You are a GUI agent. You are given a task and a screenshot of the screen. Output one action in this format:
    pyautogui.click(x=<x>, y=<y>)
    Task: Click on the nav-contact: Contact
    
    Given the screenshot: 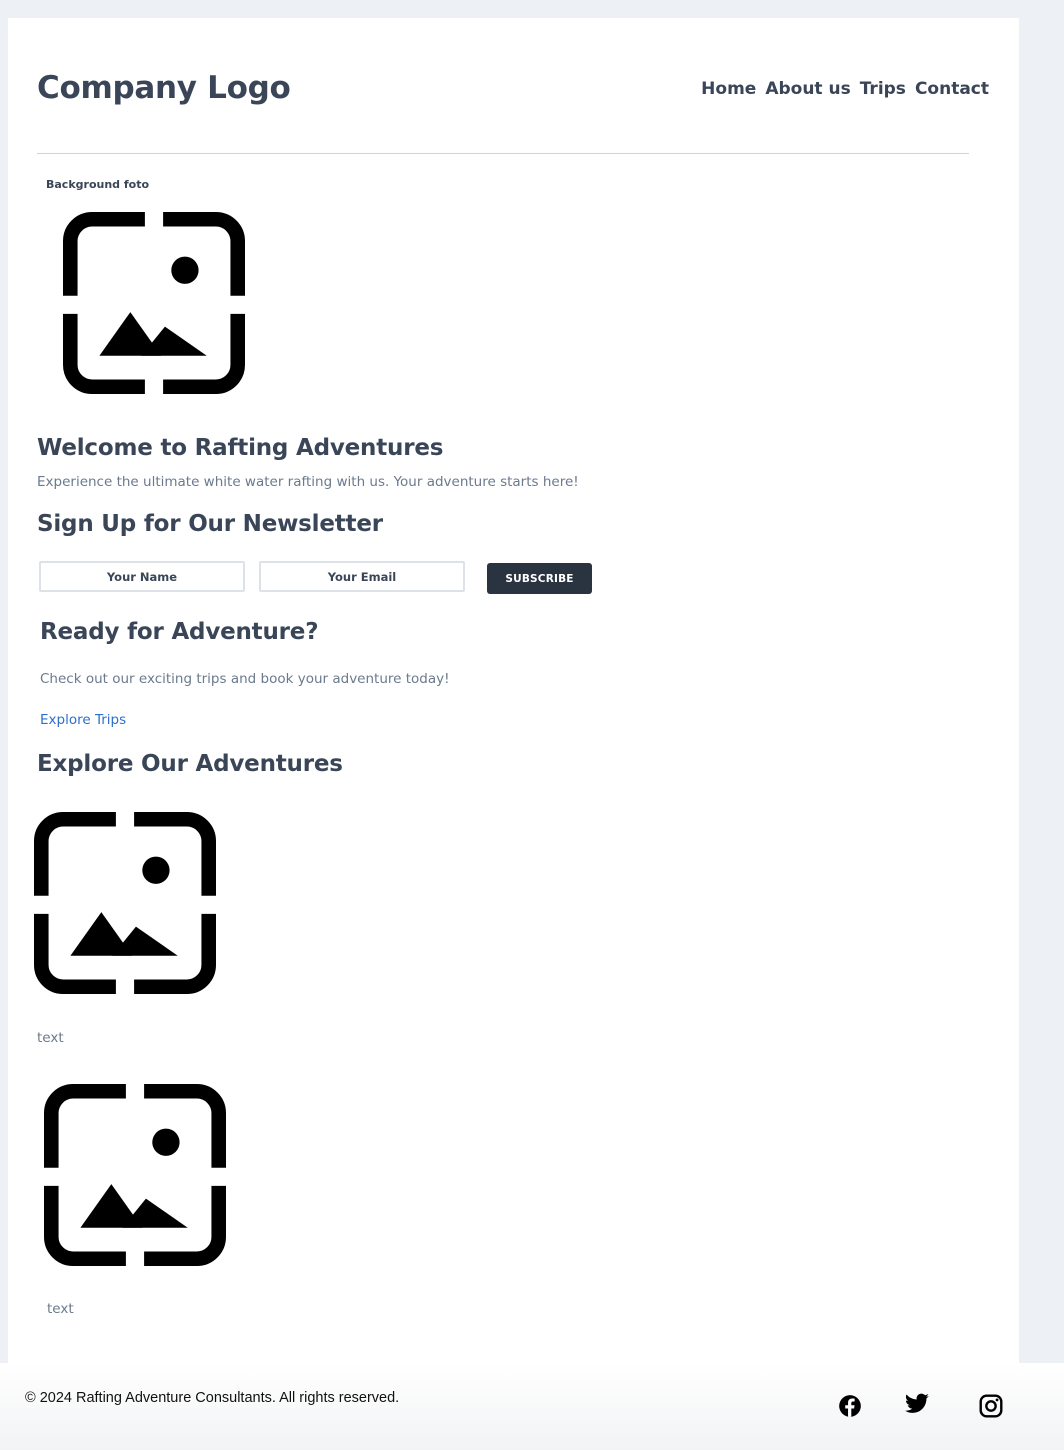 What is the action you would take?
    pyautogui.click(x=952, y=89)
    